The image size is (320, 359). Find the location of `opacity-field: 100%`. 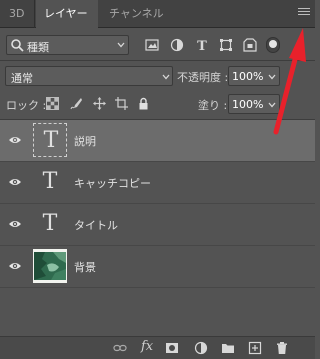

opacity-field: 100% is located at coordinates (254, 76).